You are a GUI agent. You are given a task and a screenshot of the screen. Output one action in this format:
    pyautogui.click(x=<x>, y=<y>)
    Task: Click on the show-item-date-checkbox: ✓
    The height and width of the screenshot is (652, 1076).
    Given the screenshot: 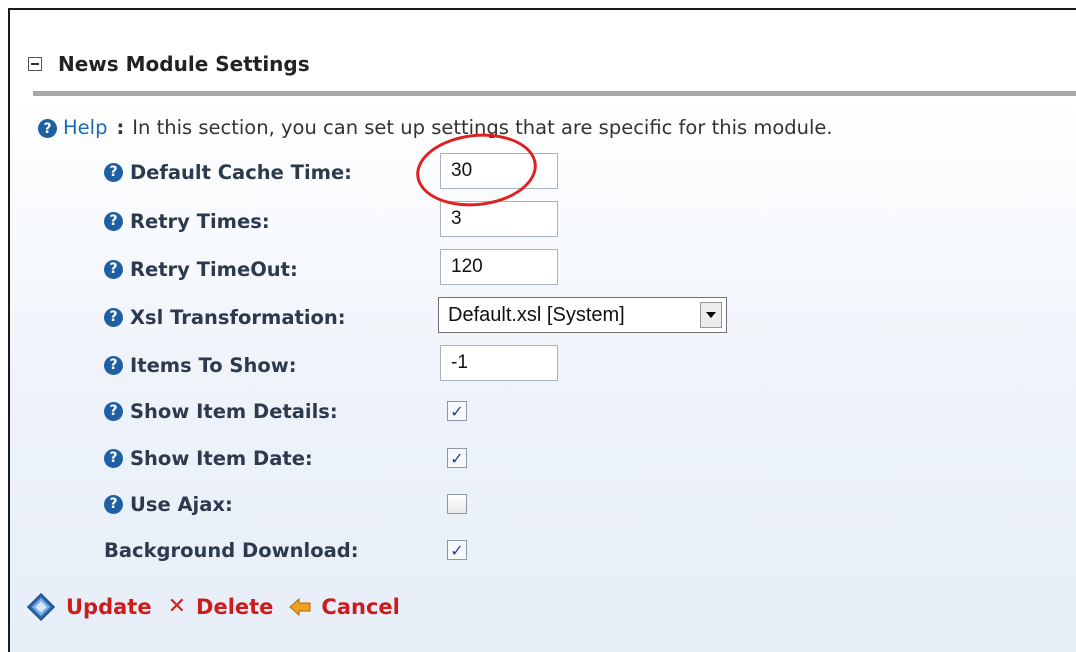 What is the action you would take?
    pyautogui.click(x=457, y=458)
    